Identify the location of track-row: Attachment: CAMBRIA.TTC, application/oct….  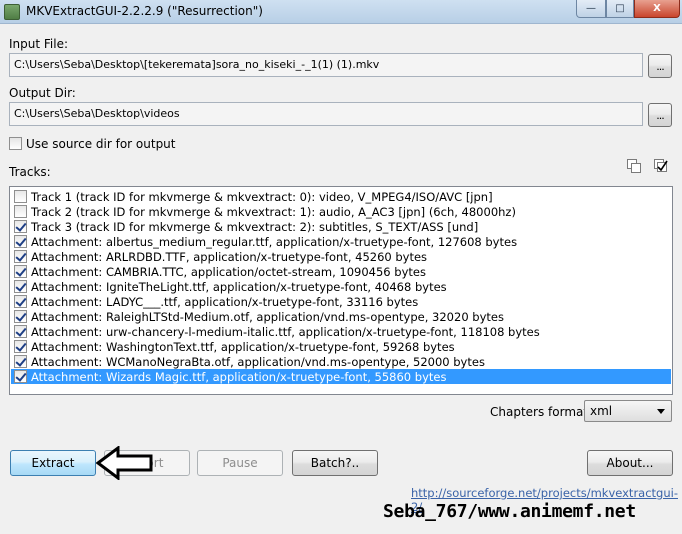
(341, 271).